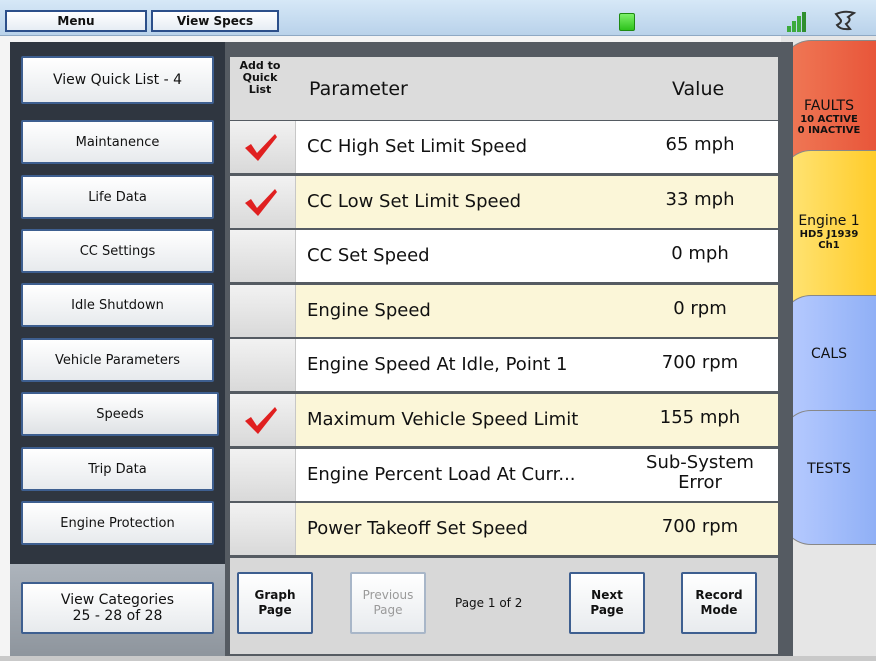 The width and height of the screenshot is (876, 661). What do you see at coordinates (829, 119) in the screenshot?
I see `tab-faults-active: 10 ACTIVE` at bounding box center [829, 119].